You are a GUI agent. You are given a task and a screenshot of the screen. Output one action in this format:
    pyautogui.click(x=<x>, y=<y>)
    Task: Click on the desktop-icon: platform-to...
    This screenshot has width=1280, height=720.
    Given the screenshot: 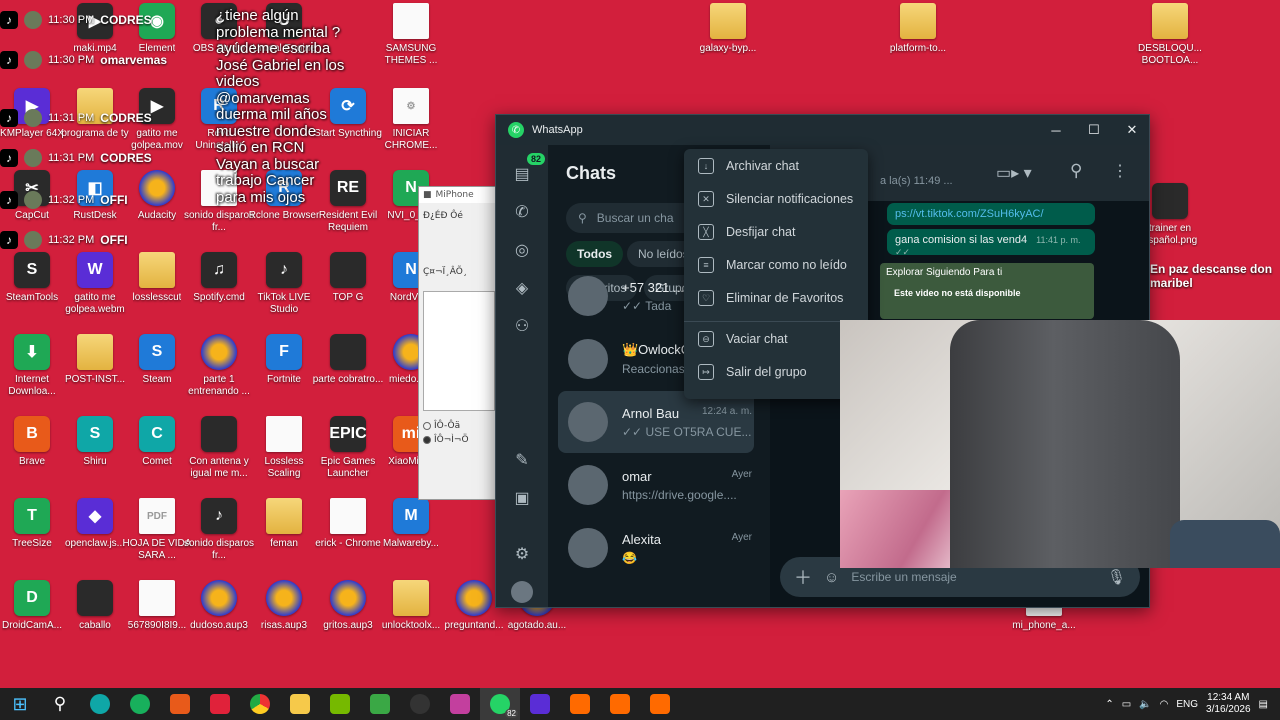 What is the action you would take?
    pyautogui.click(x=918, y=29)
    